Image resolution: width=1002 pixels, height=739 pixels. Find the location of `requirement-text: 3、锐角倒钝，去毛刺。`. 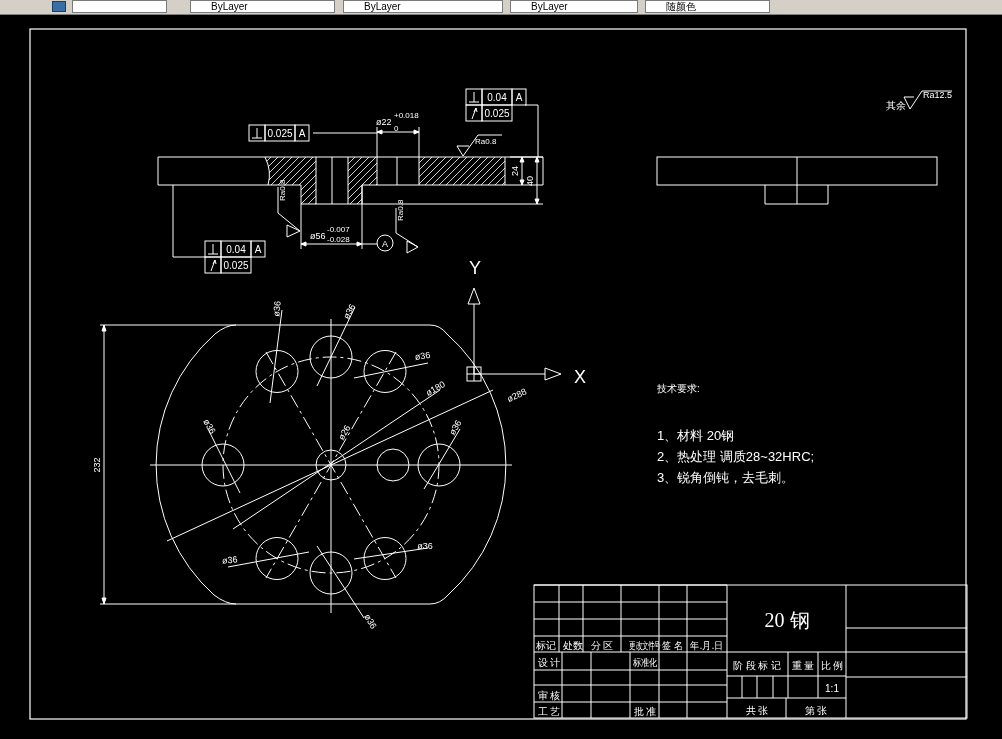

requirement-text: 3、锐角倒钝，去毛刺。 is located at coordinates (726, 477).